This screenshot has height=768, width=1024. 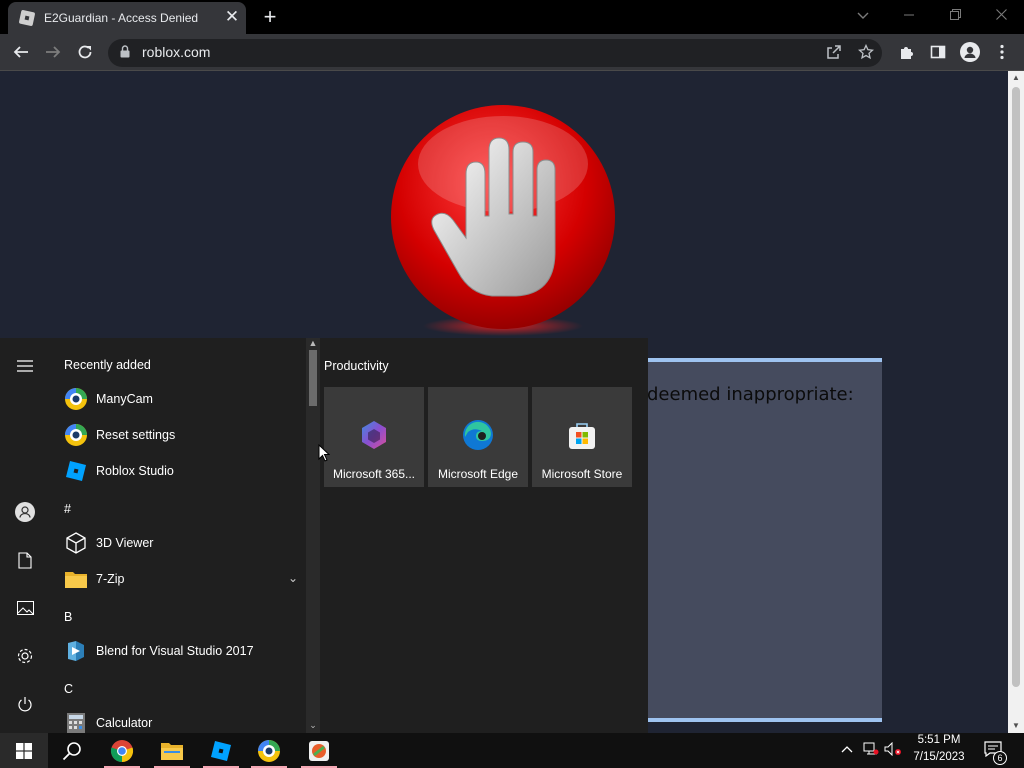 What do you see at coordinates (232, 17) in the screenshot?
I see `tab-close-icon: ✕` at bounding box center [232, 17].